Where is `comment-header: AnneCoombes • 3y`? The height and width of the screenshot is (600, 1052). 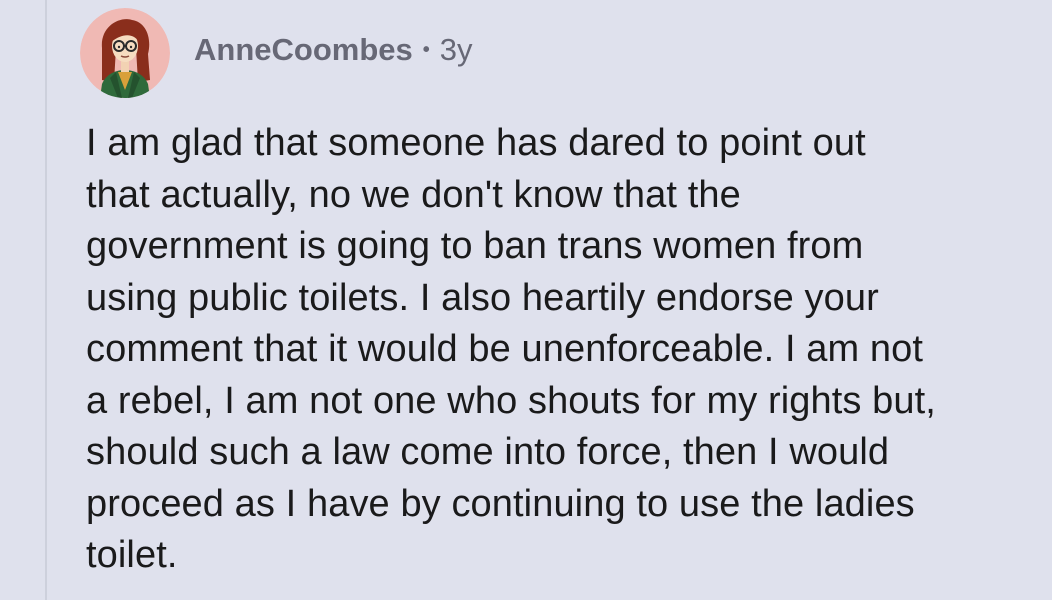 comment-header: AnneCoombes • 3y is located at coordinates (276, 53).